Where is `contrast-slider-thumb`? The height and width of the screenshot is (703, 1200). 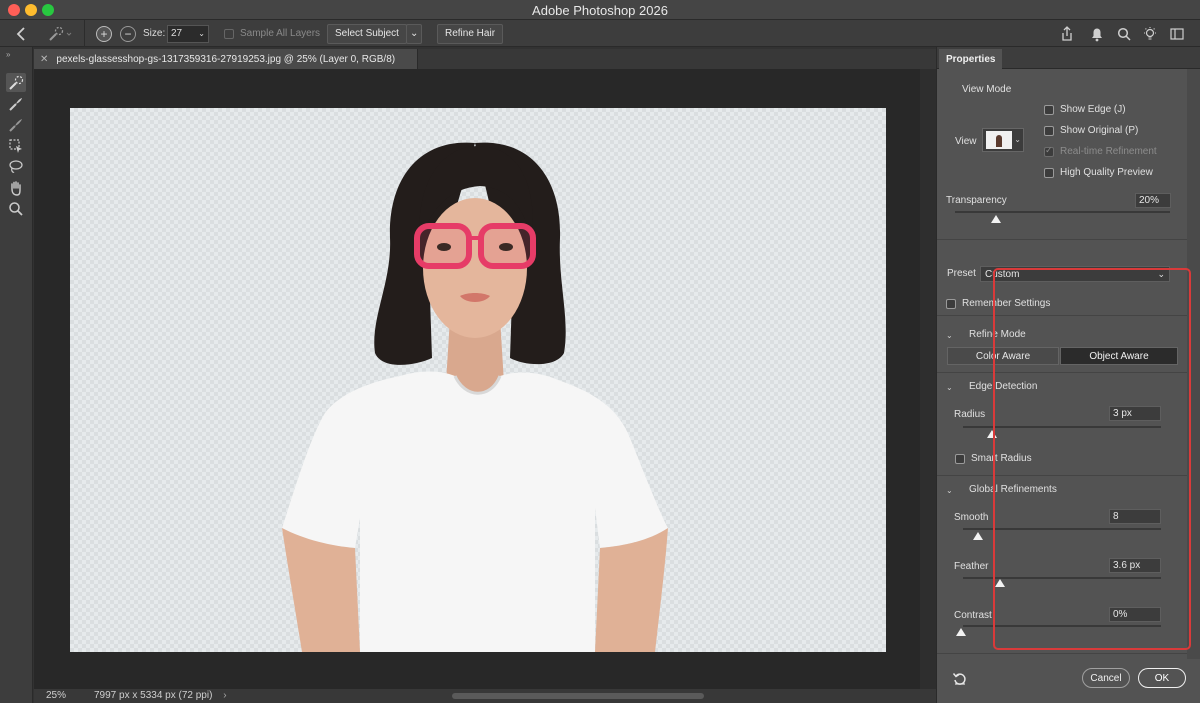
contrast-slider-thumb is located at coordinates (961, 632).